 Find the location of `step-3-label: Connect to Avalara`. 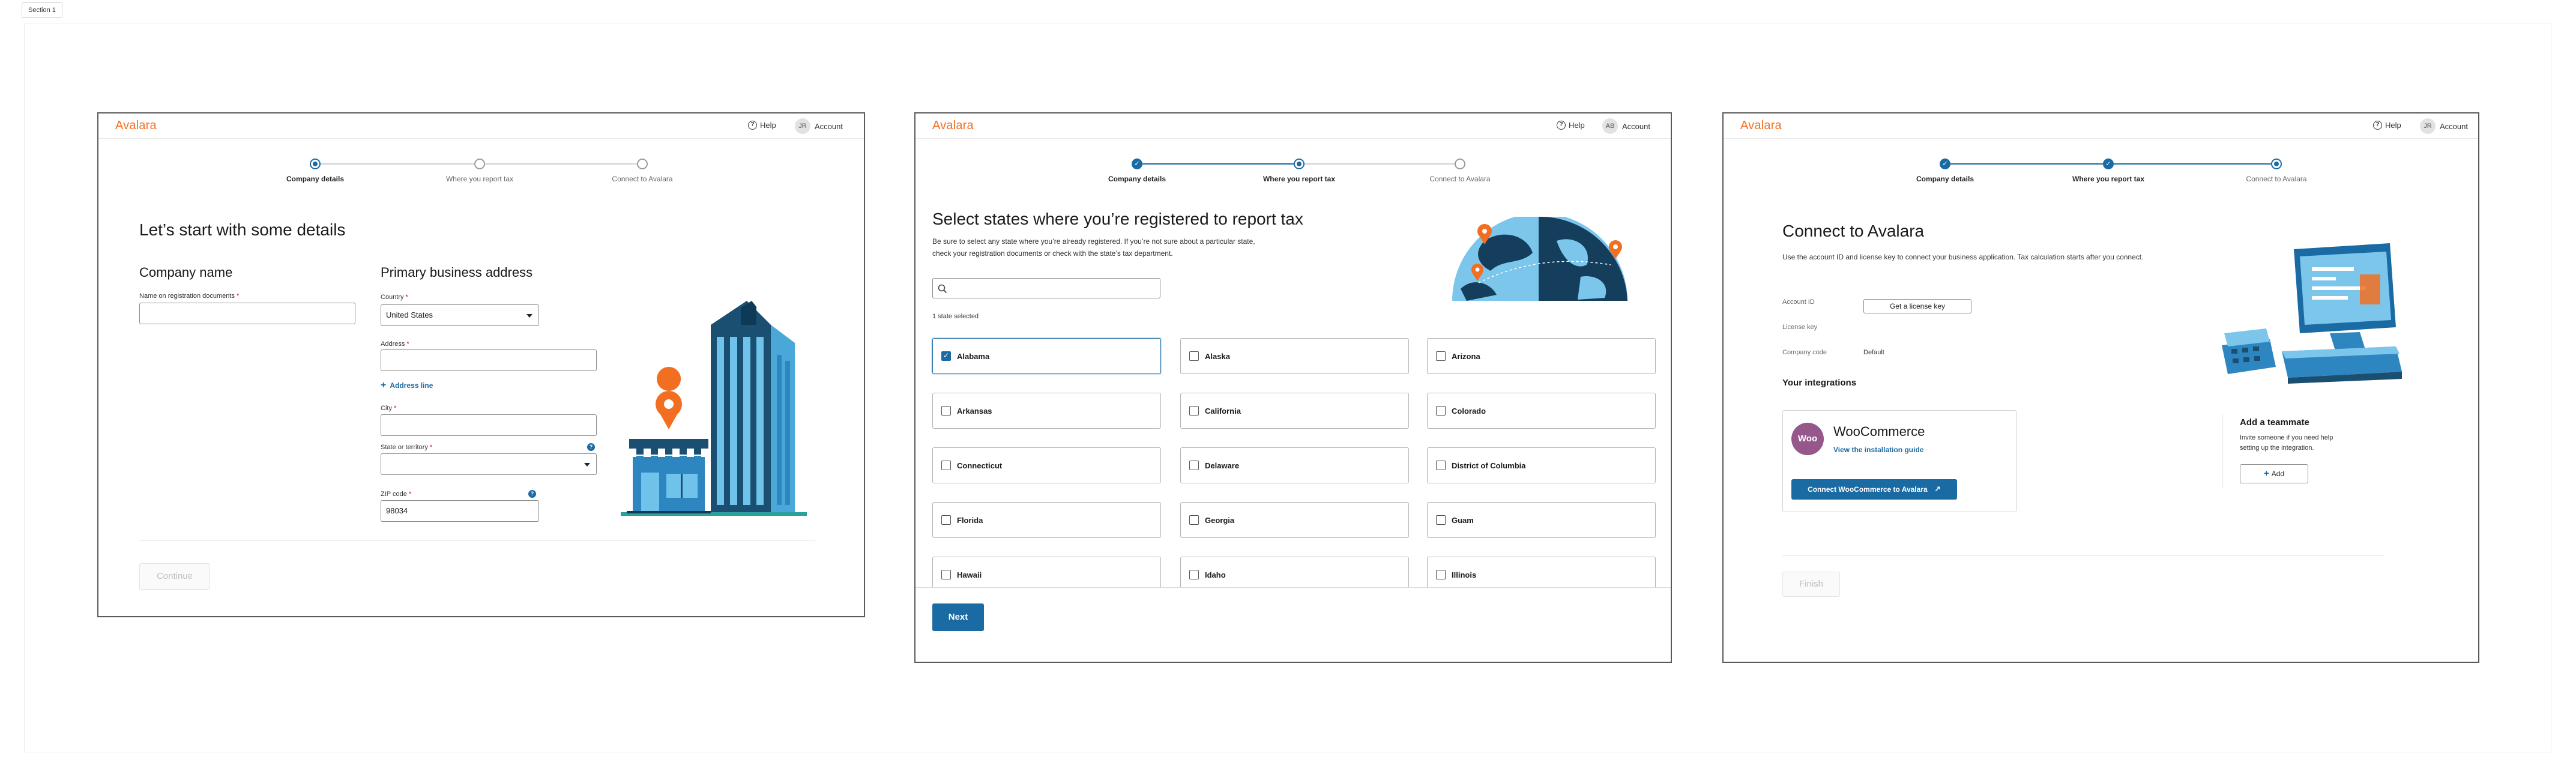

step-3-label: Connect to Avalara is located at coordinates (2276, 179).